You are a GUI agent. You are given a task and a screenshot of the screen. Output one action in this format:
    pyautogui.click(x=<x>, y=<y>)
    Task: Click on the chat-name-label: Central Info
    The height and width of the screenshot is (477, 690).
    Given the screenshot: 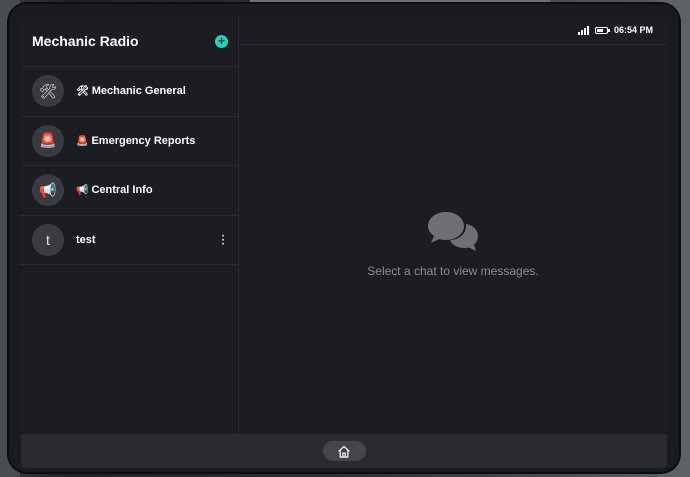 What is the action you would take?
    pyautogui.click(x=122, y=190)
    